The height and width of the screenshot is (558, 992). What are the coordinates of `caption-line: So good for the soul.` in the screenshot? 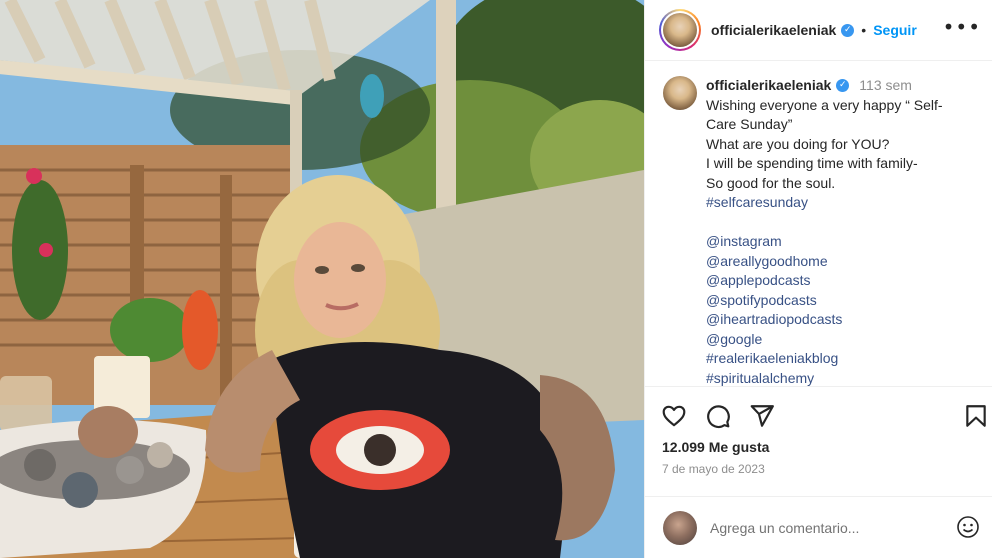 It's located at (771, 182).